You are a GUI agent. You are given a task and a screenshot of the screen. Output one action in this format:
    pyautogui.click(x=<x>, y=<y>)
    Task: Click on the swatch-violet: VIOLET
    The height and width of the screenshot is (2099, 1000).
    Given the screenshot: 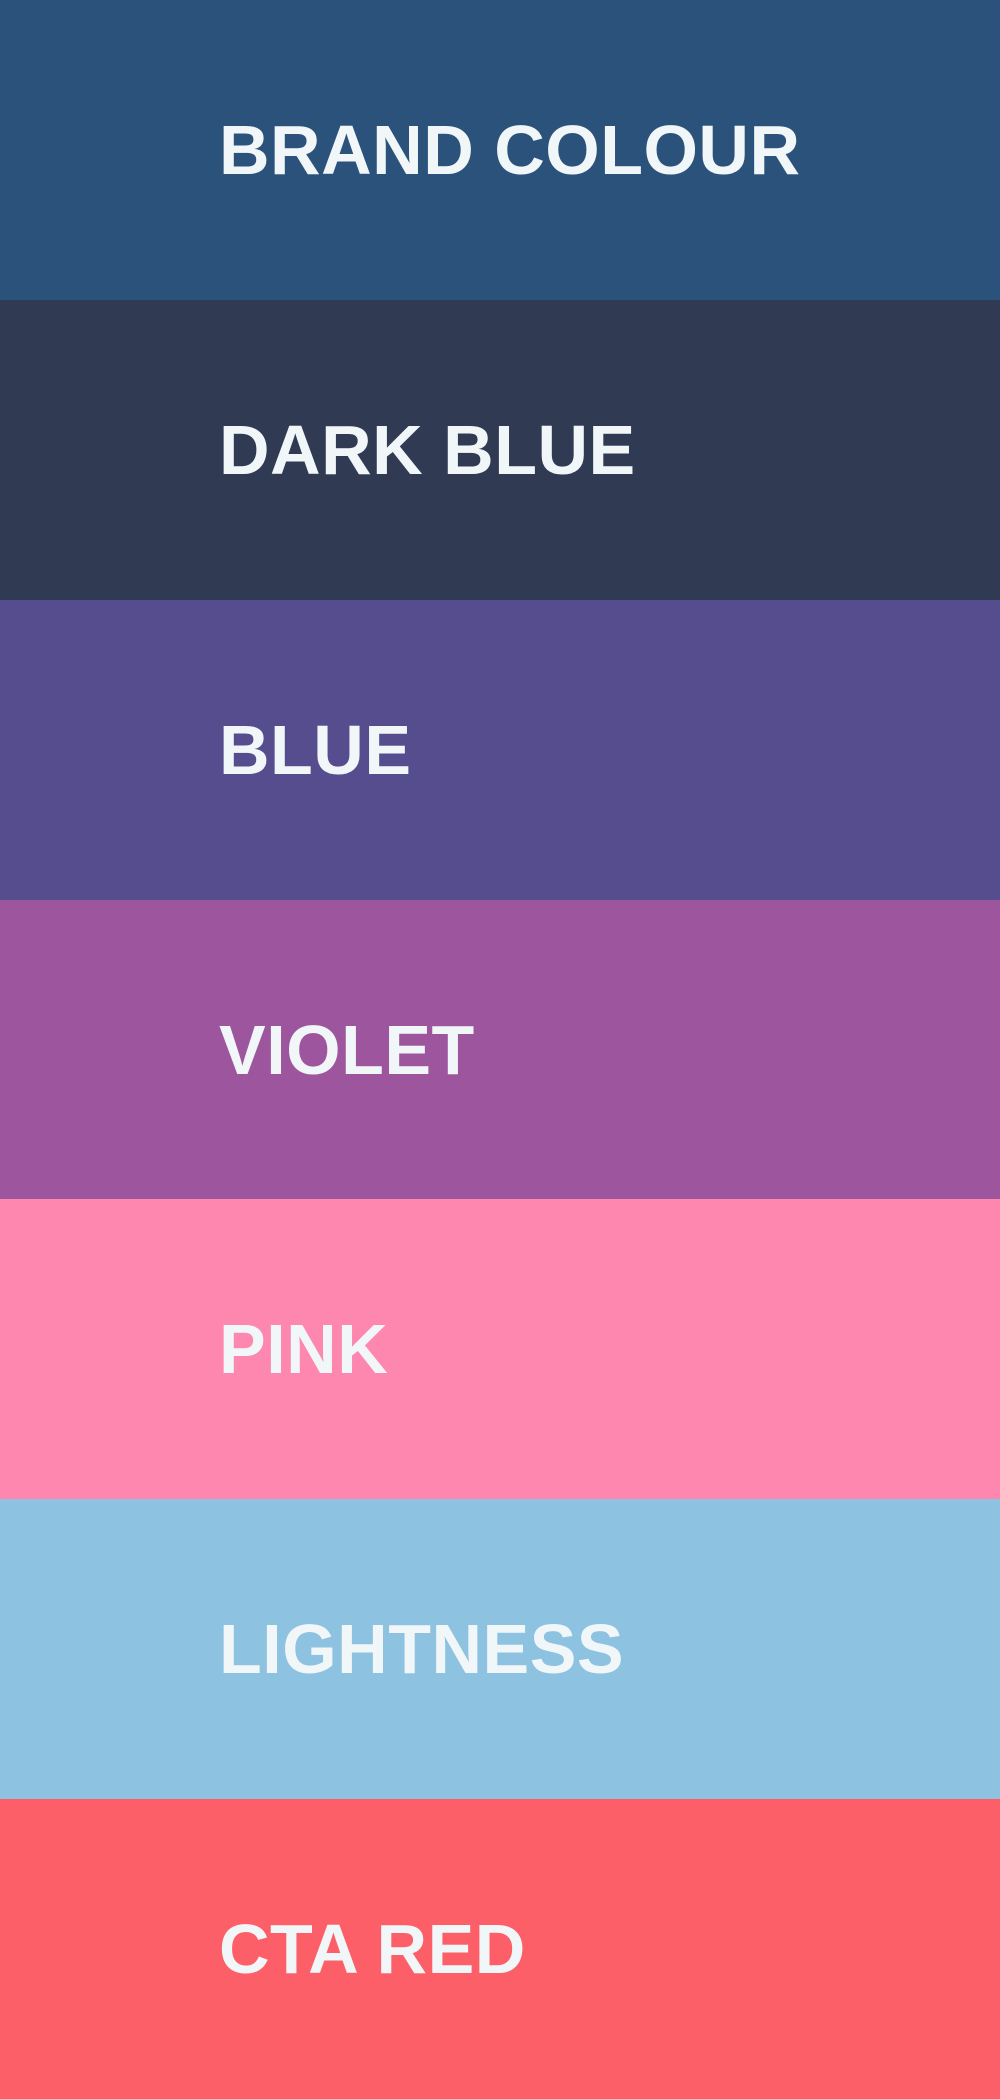 What is the action you would take?
    pyautogui.click(x=500, y=1049)
    